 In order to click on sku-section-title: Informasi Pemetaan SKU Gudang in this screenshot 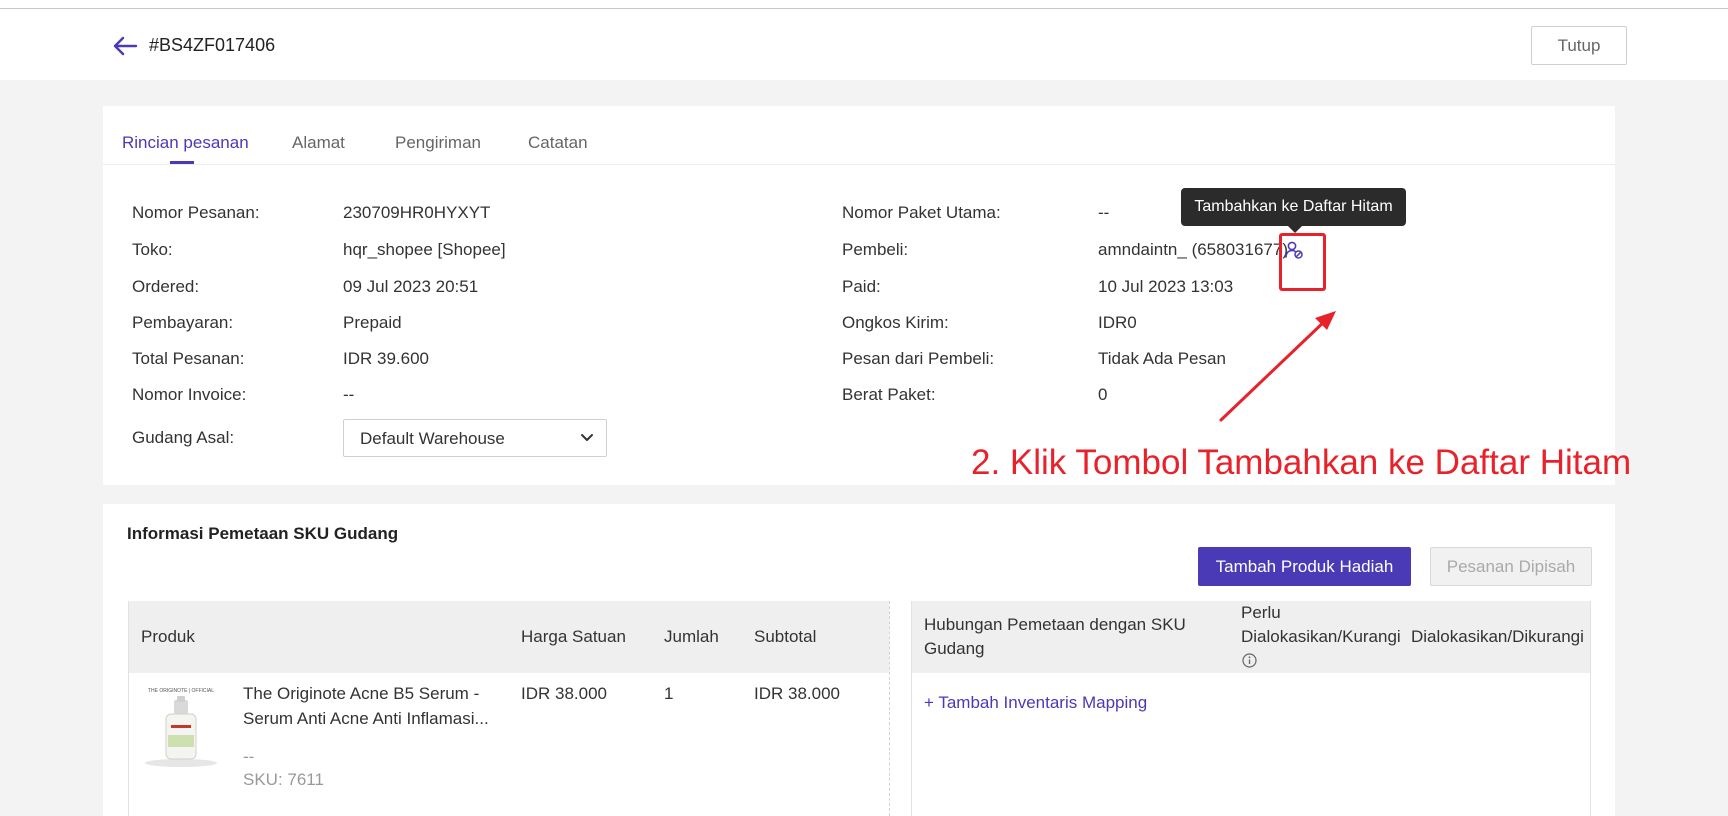, I will do `click(263, 533)`.